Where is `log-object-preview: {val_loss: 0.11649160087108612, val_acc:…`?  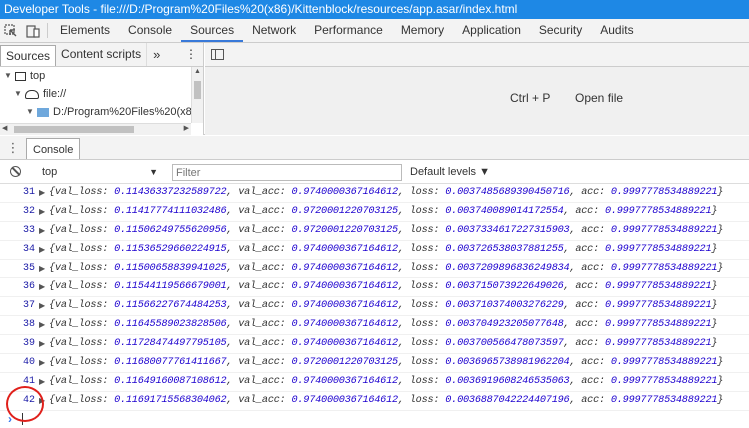 log-object-preview: {val_loss: 0.11649160087108612, val_acc:… is located at coordinates (386, 382).